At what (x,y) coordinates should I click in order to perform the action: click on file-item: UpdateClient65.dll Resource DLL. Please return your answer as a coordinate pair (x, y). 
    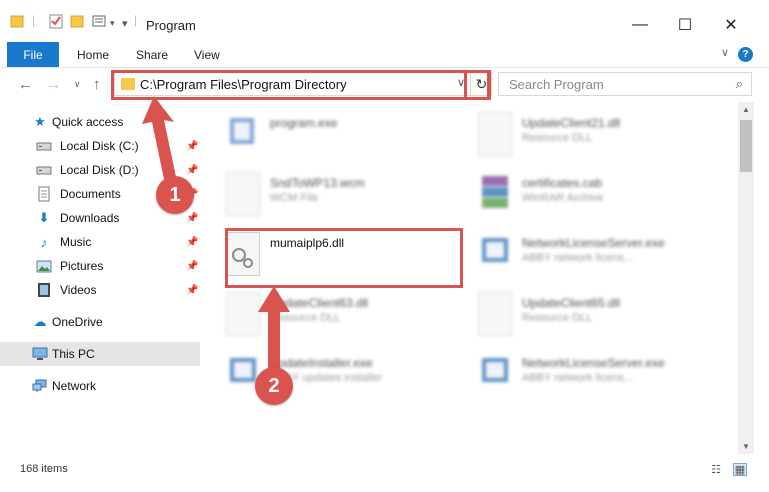
    Looking at the image, I should click on (586, 317).